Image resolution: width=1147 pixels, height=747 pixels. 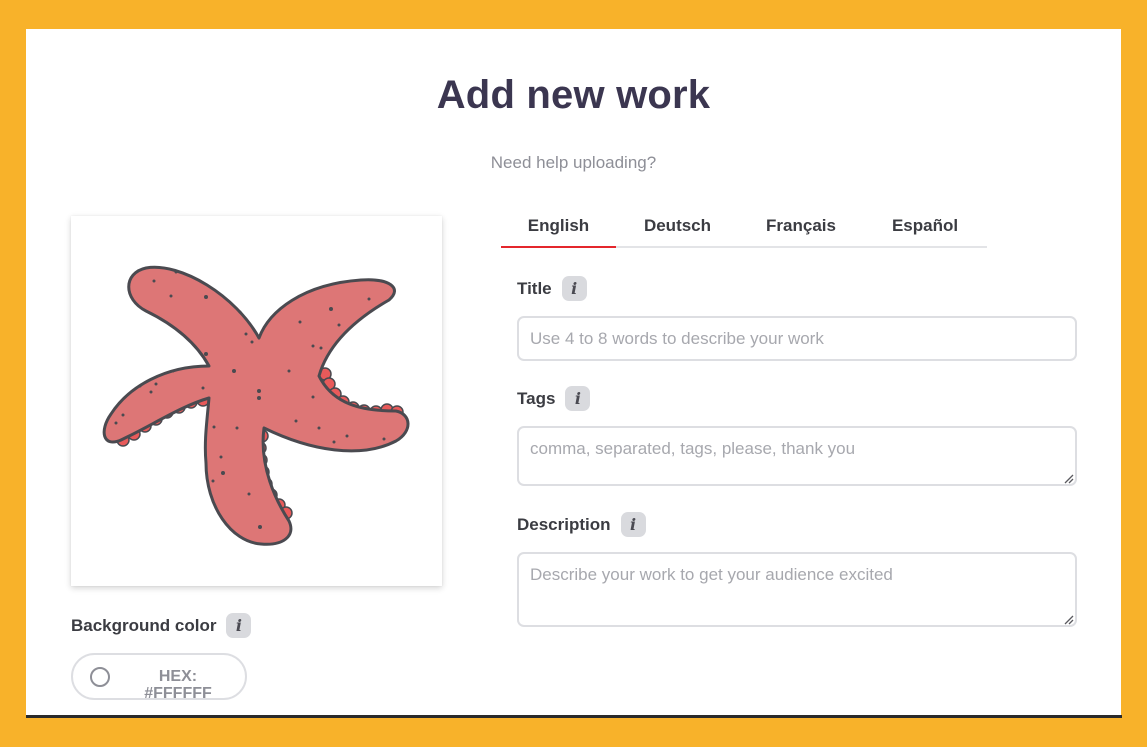 What do you see at coordinates (178, 692) in the screenshot?
I see `hex-value: #FFFFFF` at bounding box center [178, 692].